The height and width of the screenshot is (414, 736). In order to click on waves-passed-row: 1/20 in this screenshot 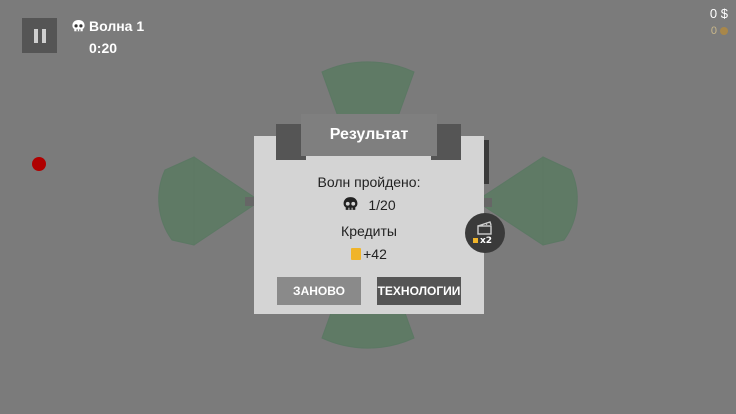, I will do `click(369, 204)`.